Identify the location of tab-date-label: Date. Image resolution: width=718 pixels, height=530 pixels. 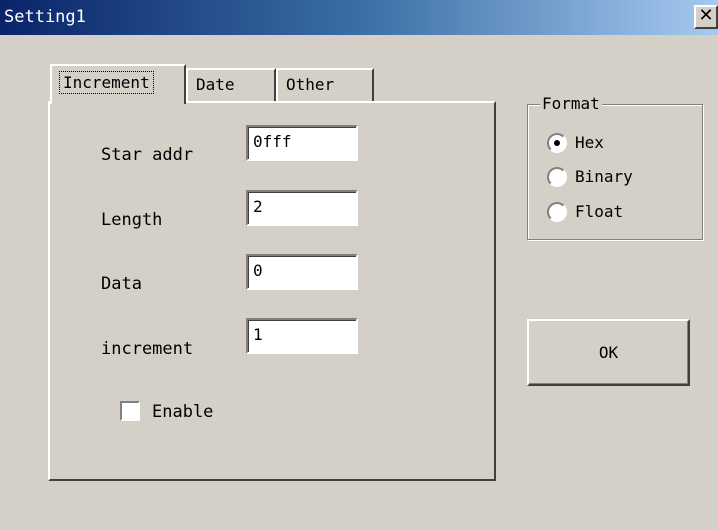
(215, 84).